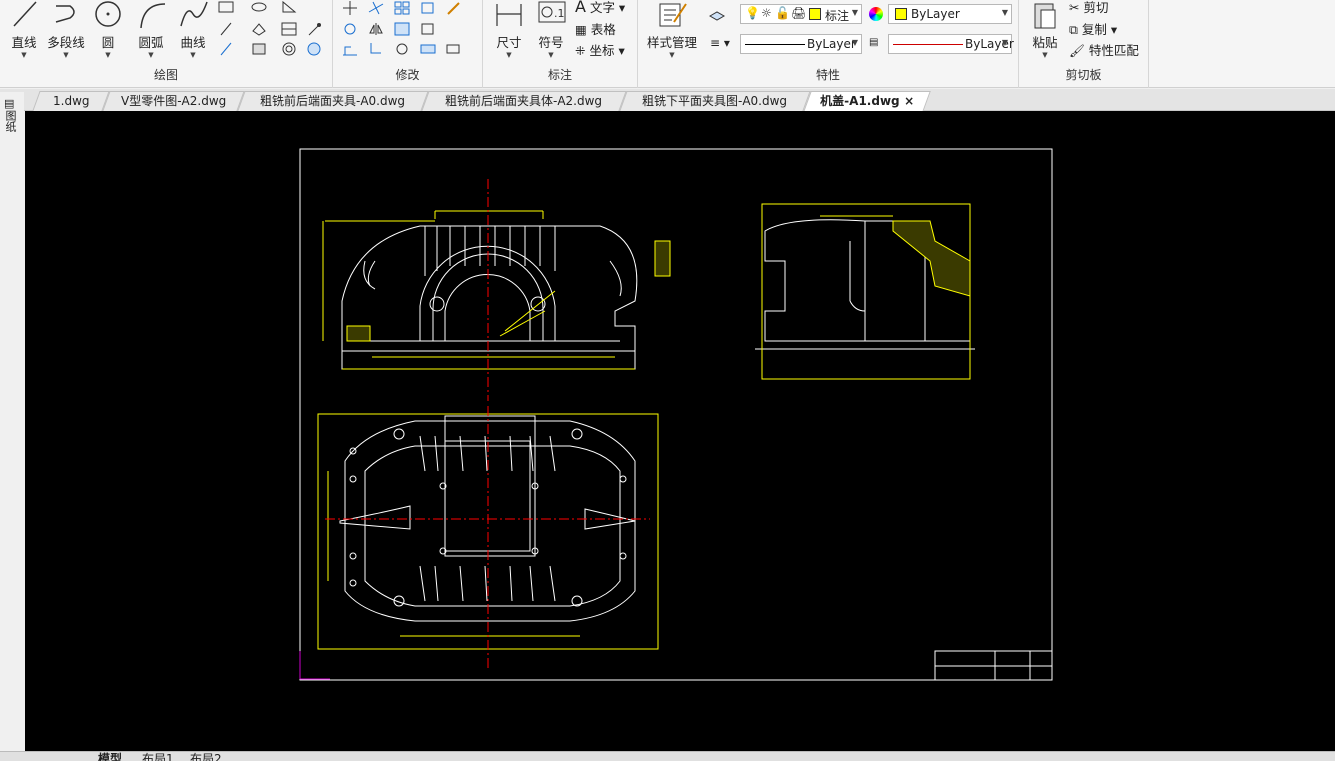 The height and width of the screenshot is (761, 1335). I want to click on modify-panel-title: 修改, so click(407, 75).